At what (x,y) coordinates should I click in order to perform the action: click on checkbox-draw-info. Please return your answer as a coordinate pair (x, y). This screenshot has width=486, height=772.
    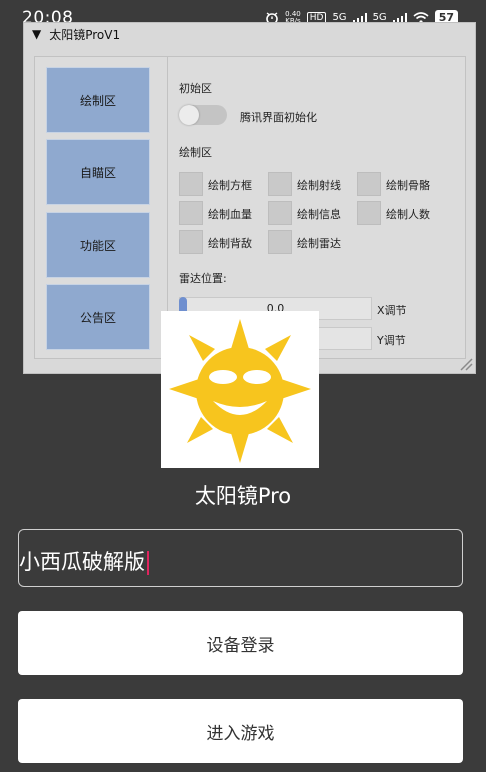
    Looking at the image, I should click on (280, 213).